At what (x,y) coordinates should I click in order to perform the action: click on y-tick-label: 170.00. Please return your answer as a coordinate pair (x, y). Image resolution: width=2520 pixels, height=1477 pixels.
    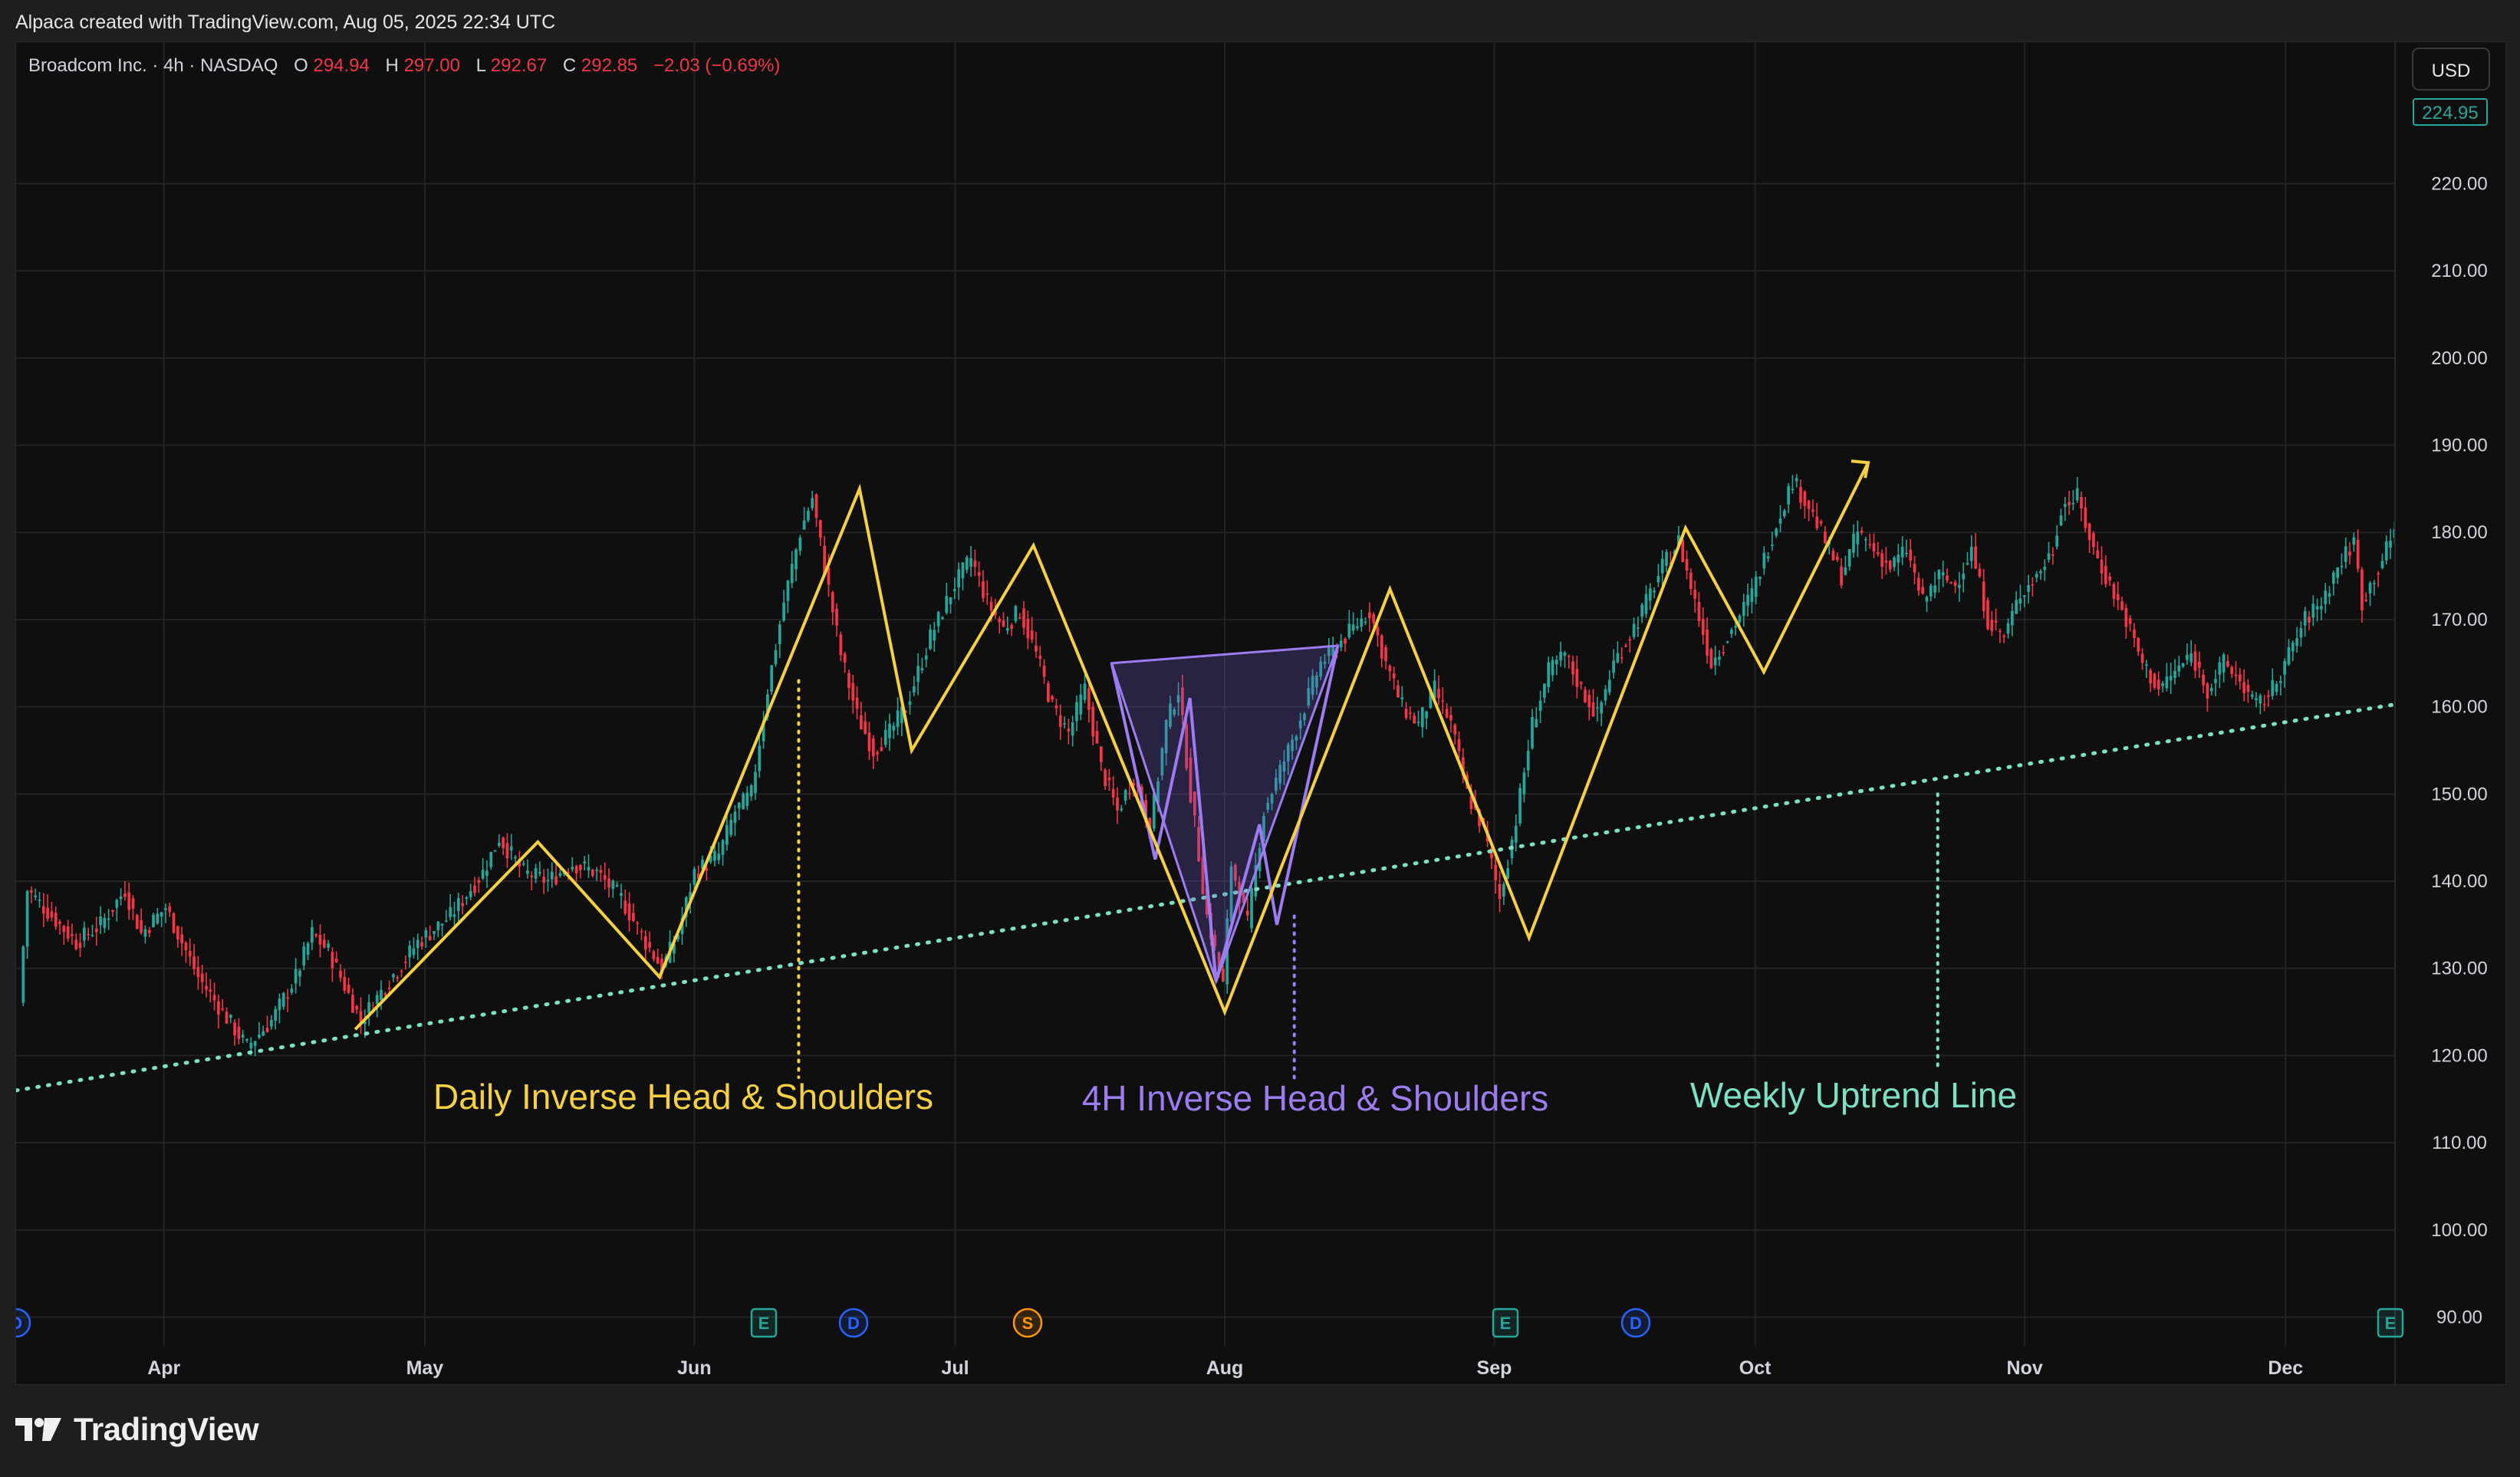
    Looking at the image, I should click on (2459, 620).